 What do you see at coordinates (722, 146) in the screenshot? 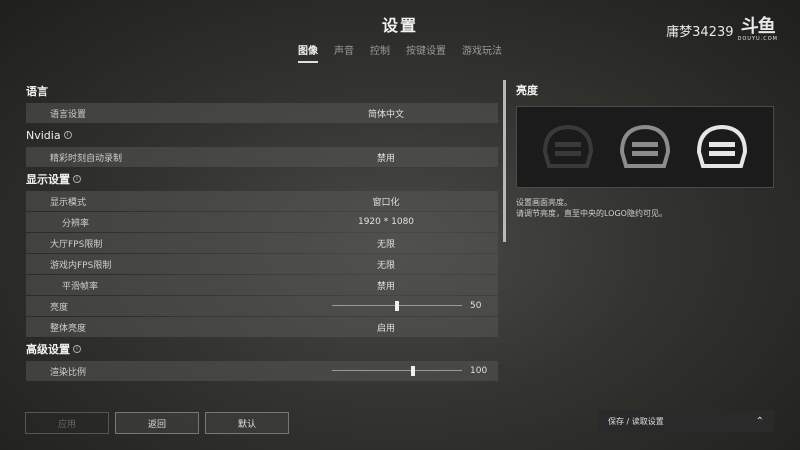
I see `helmet-bright-icon` at bounding box center [722, 146].